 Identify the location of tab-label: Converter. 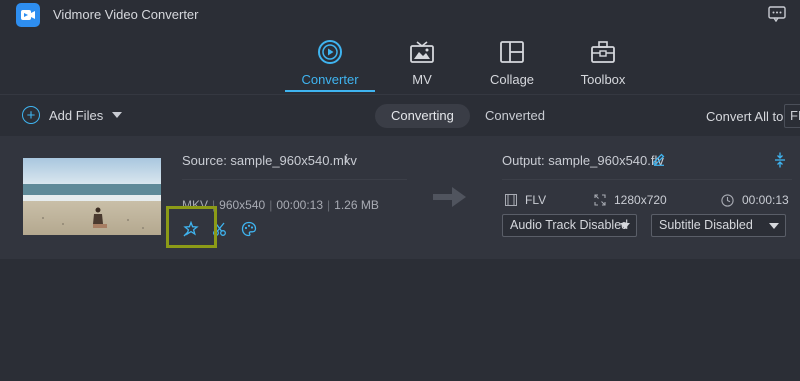
(330, 79).